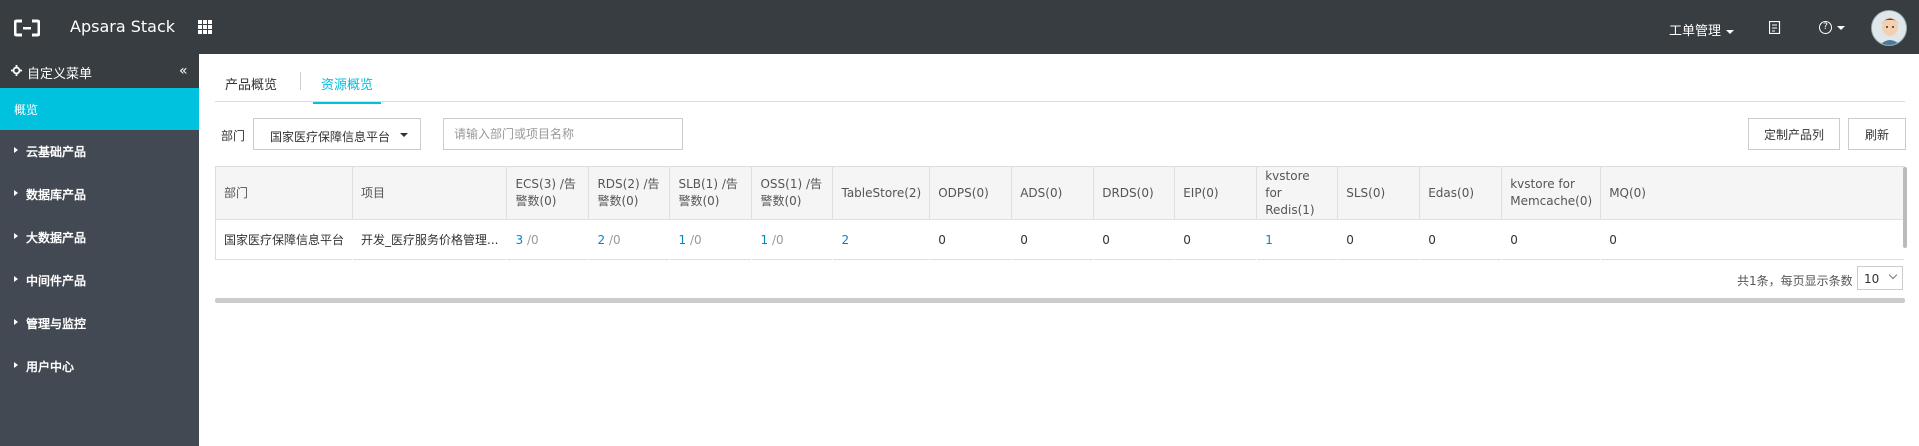  Describe the element at coordinates (183, 71) in the screenshot. I see `collapse-sidebar-icon: «` at that location.